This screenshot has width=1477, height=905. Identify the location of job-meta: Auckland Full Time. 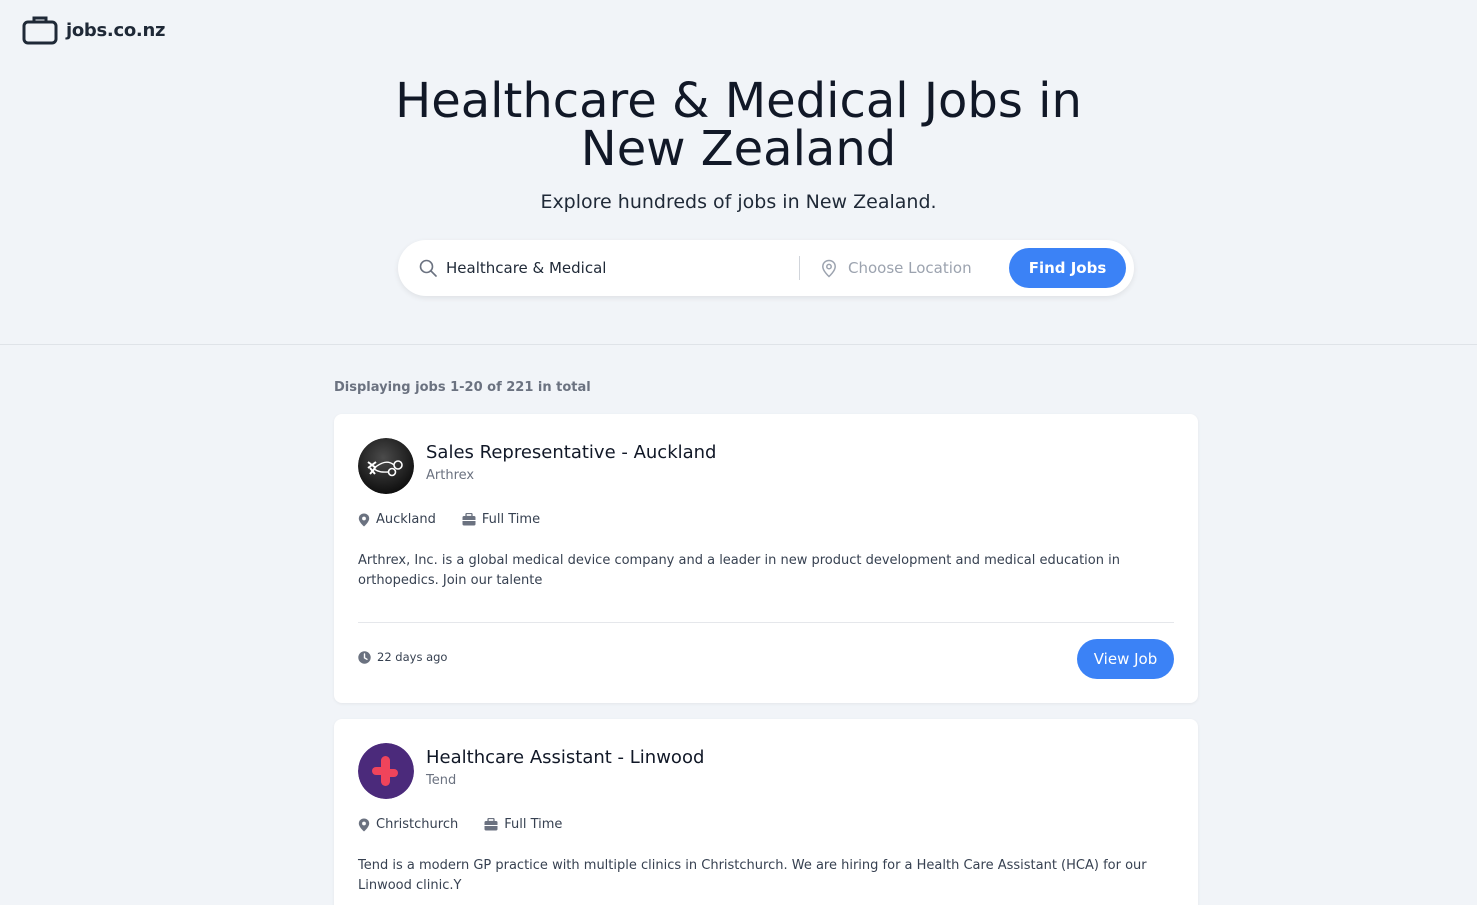
(462, 519).